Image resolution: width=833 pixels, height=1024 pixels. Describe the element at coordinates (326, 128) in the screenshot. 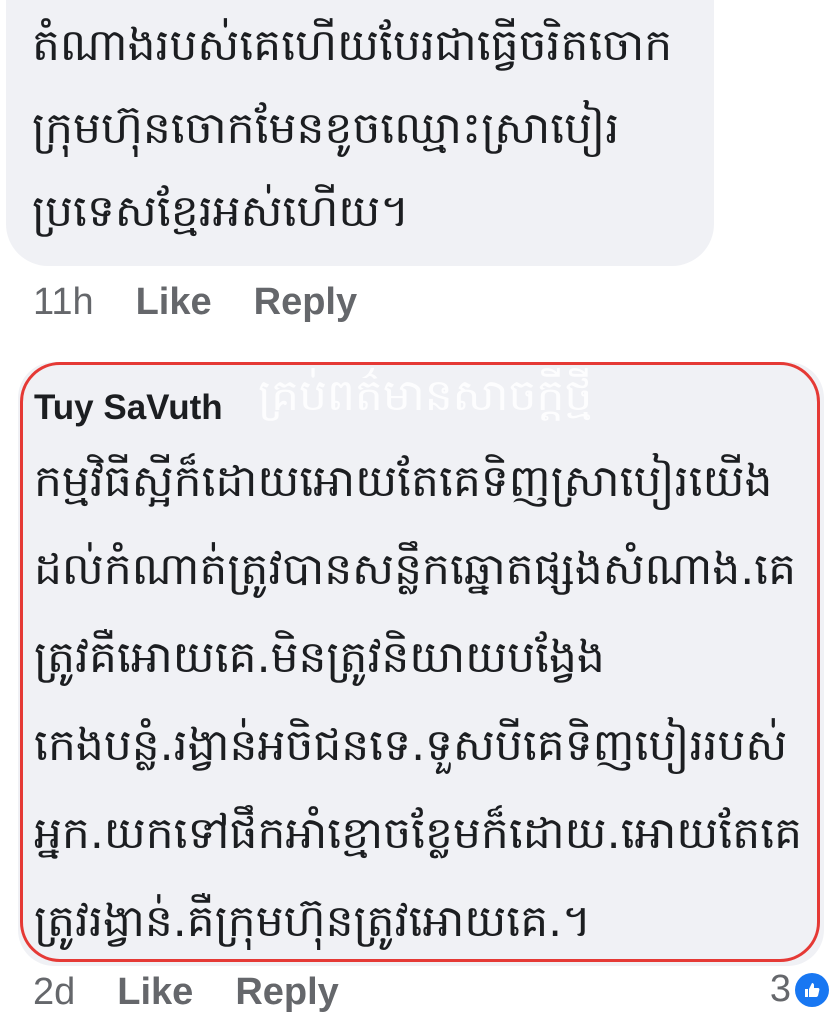

I see `comment-text-line: ក្រុមហ៊ុនចោកមែនខូចឈ្មោះស្រាបៀរ` at that location.